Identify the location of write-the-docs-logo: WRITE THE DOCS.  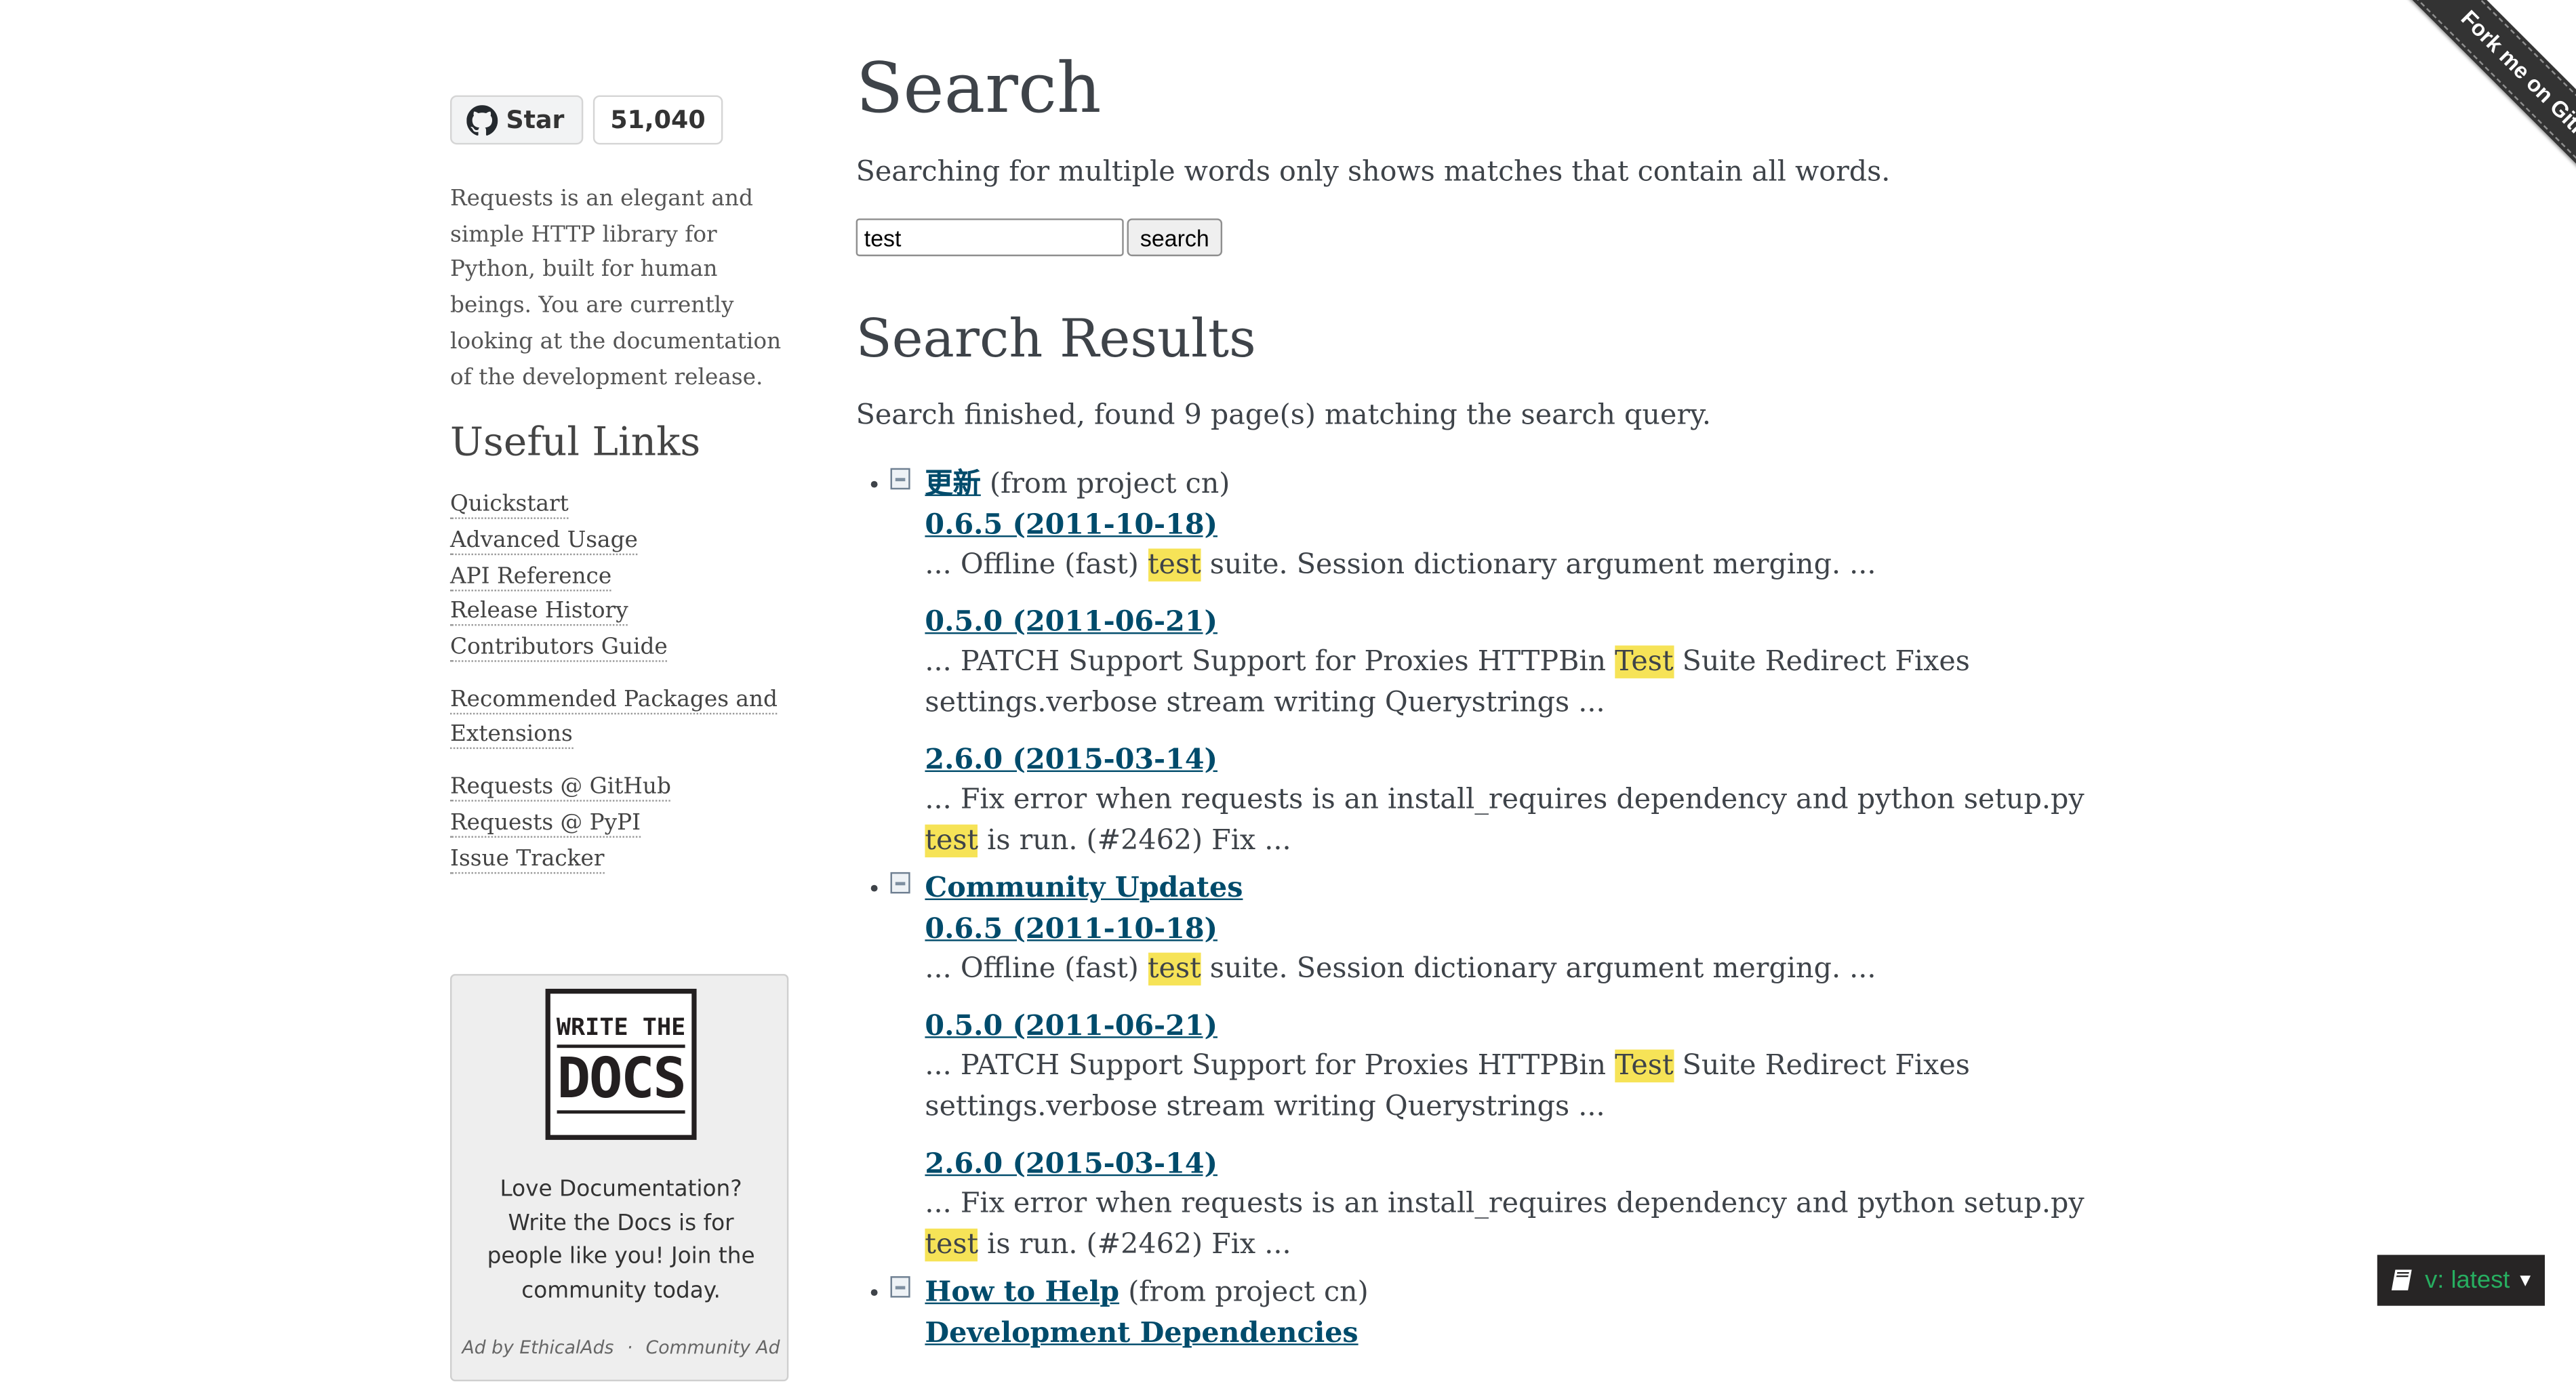
(621, 1064).